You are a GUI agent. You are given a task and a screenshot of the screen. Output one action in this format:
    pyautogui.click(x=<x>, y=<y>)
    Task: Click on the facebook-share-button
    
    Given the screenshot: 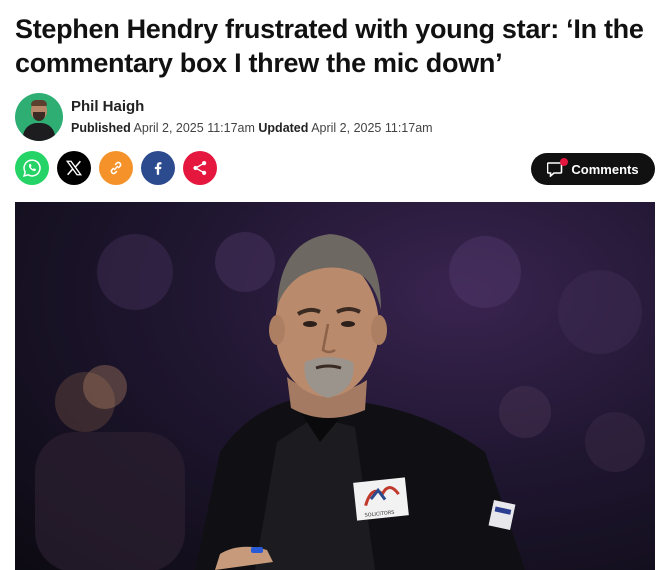 What is the action you would take?
    pyautogui.click(x=158, y=168)
    